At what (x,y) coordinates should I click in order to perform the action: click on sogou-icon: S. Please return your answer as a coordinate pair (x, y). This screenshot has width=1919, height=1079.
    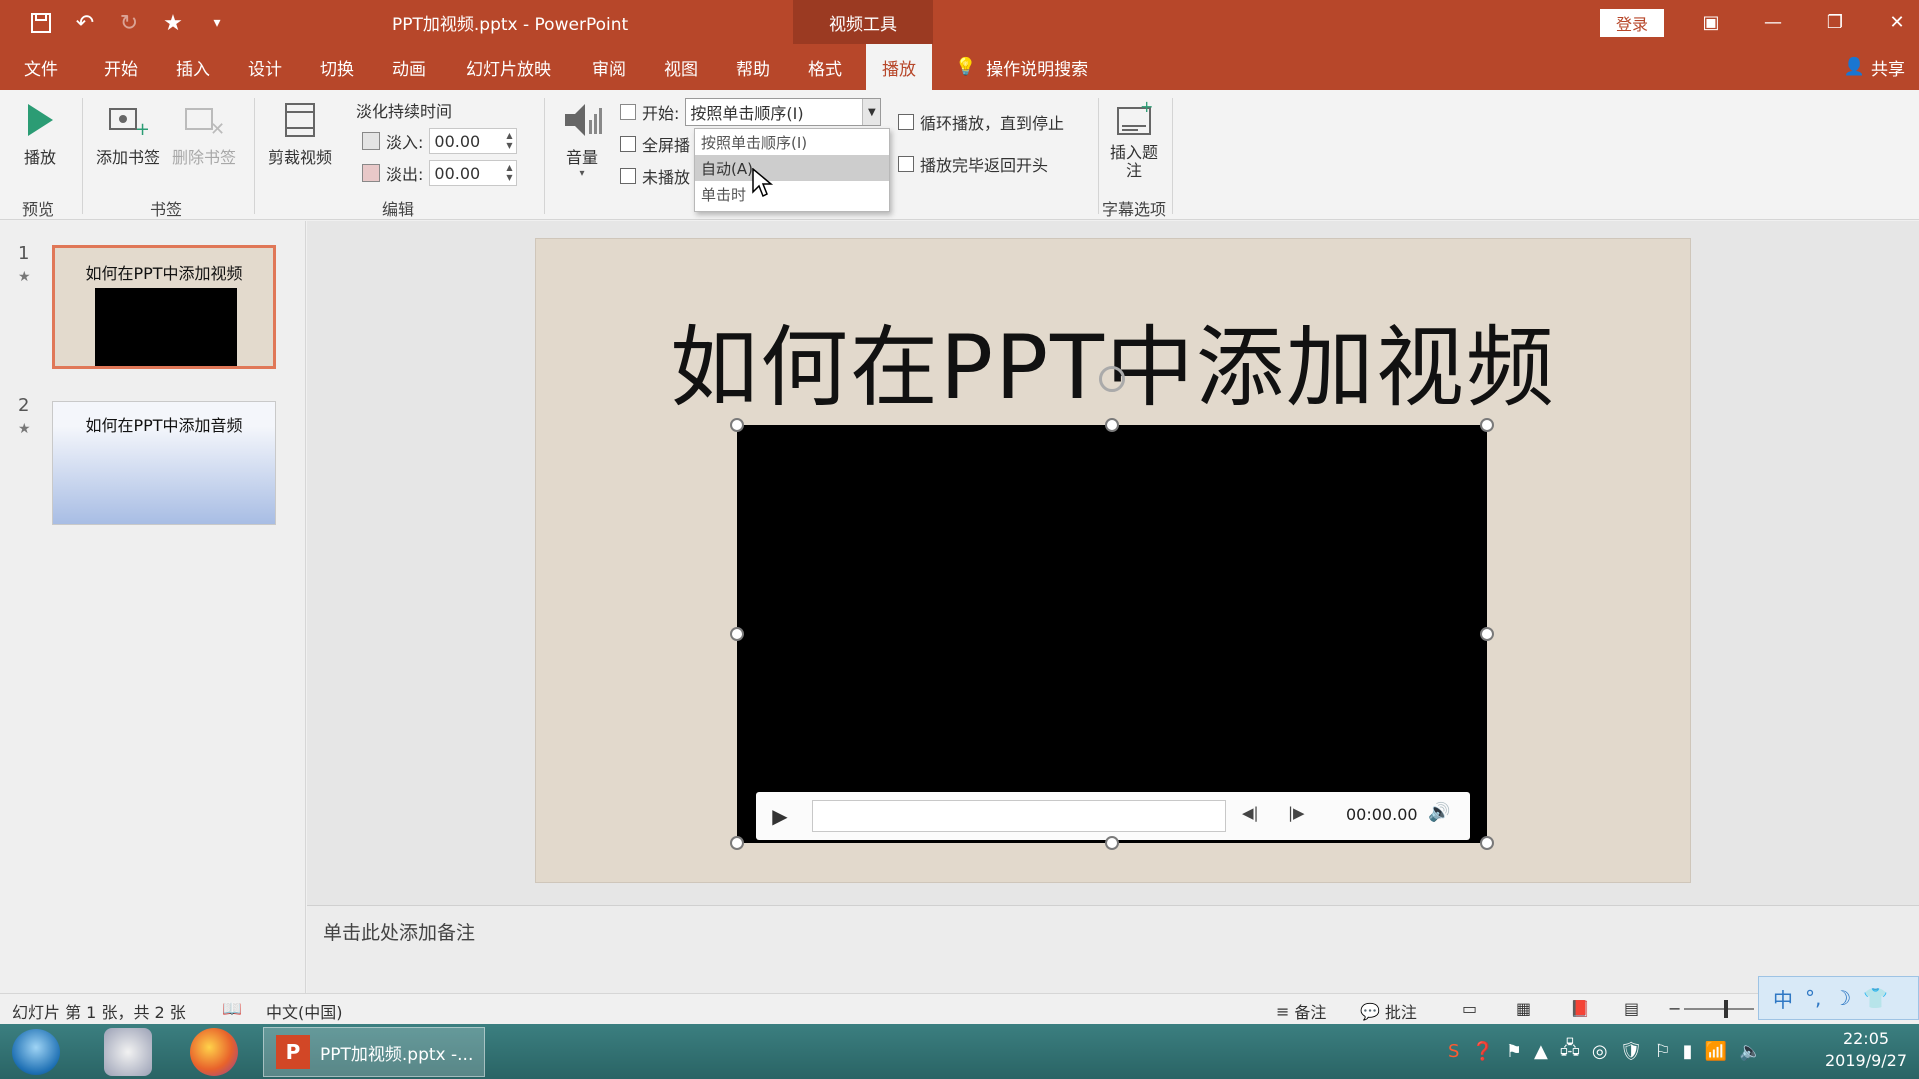
    Looking at the image, I should click on (1453, 1051).